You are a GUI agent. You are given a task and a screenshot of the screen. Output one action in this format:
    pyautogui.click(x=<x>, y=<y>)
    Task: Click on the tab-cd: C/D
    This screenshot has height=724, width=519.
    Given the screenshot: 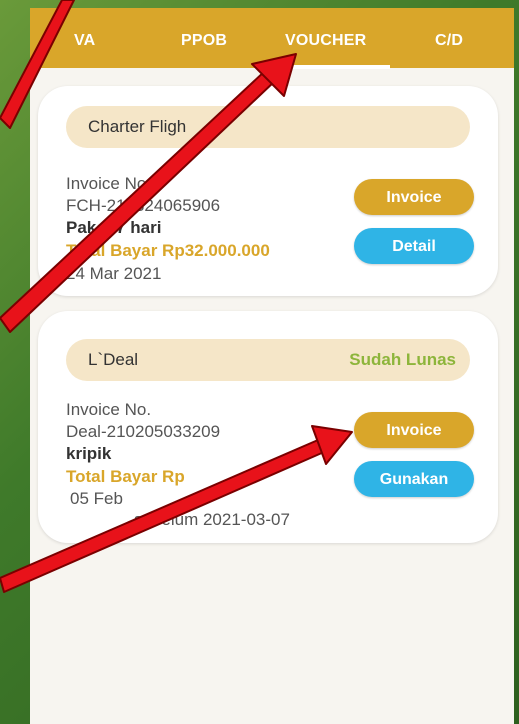 What is the action you would take?
    pyautogui.click(x=449, y=41)
    